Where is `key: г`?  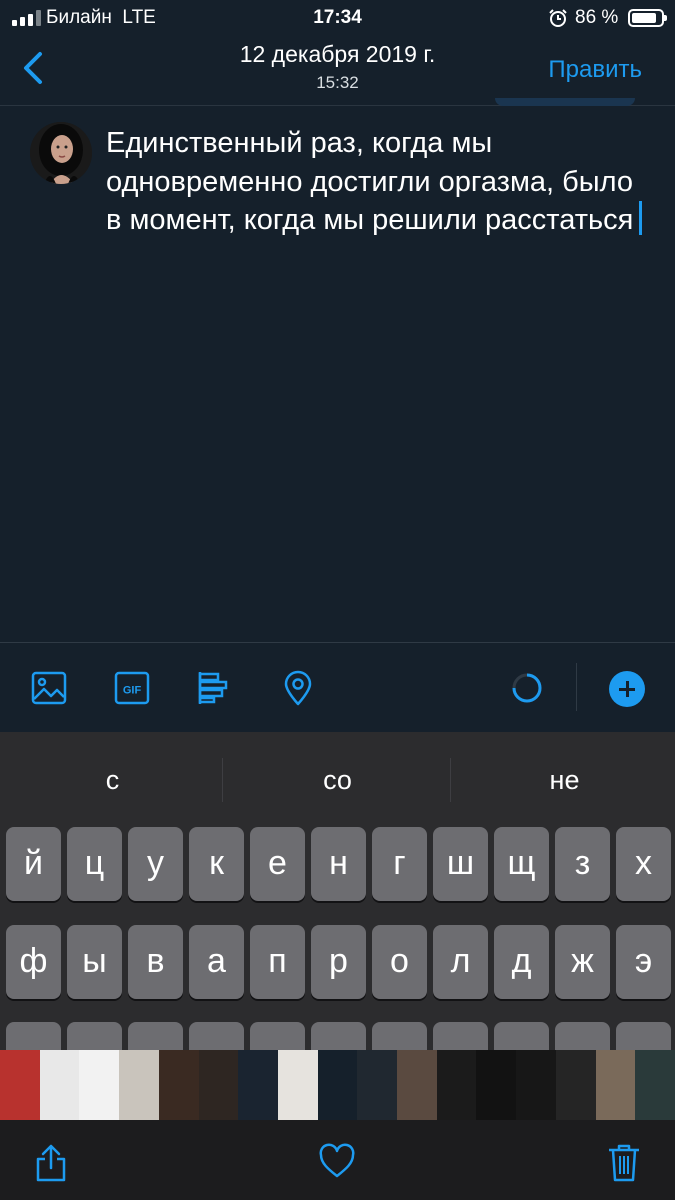 key: г is located at coordinates (399, 864).